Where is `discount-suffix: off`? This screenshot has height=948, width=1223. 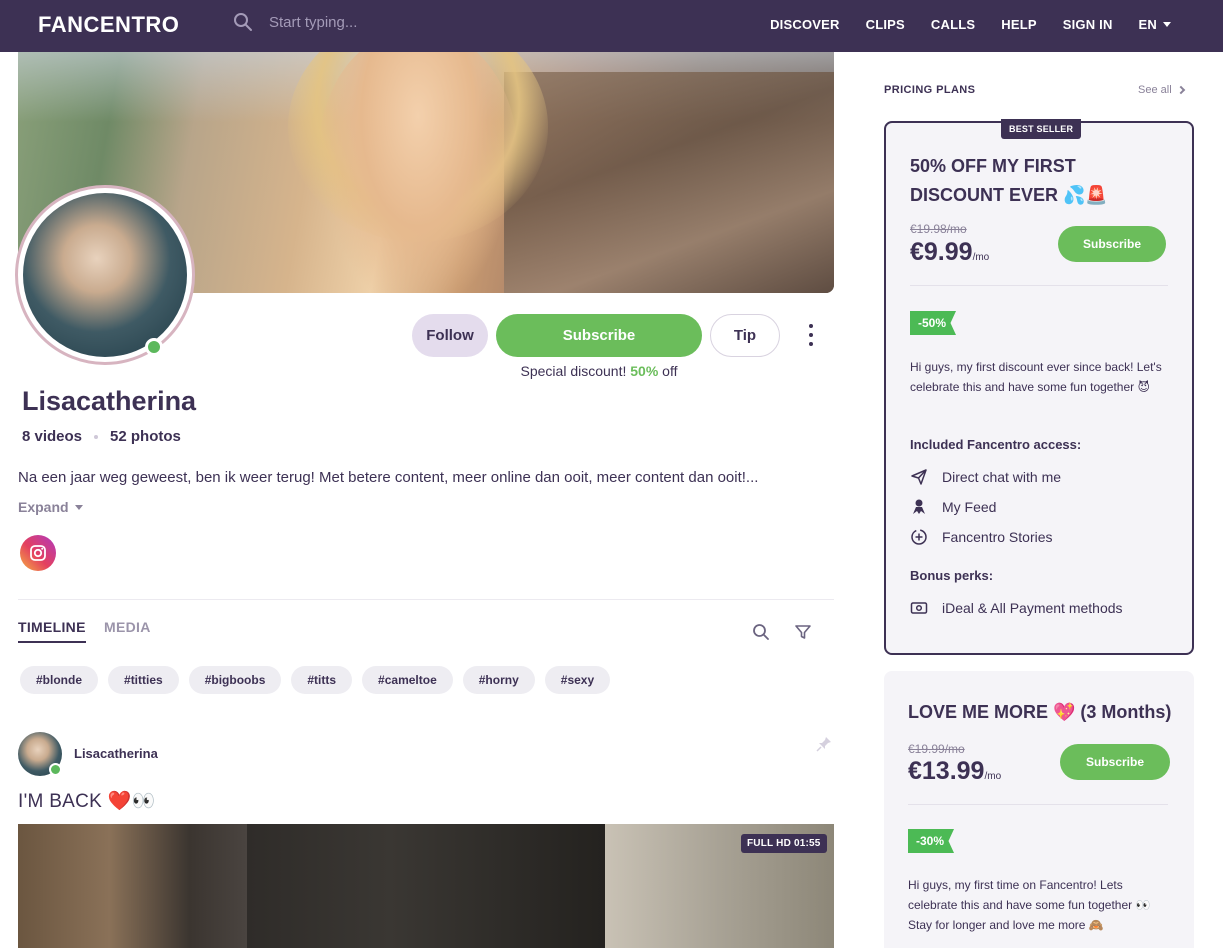
discount-suffix: off is located at coordinates (670, 371).